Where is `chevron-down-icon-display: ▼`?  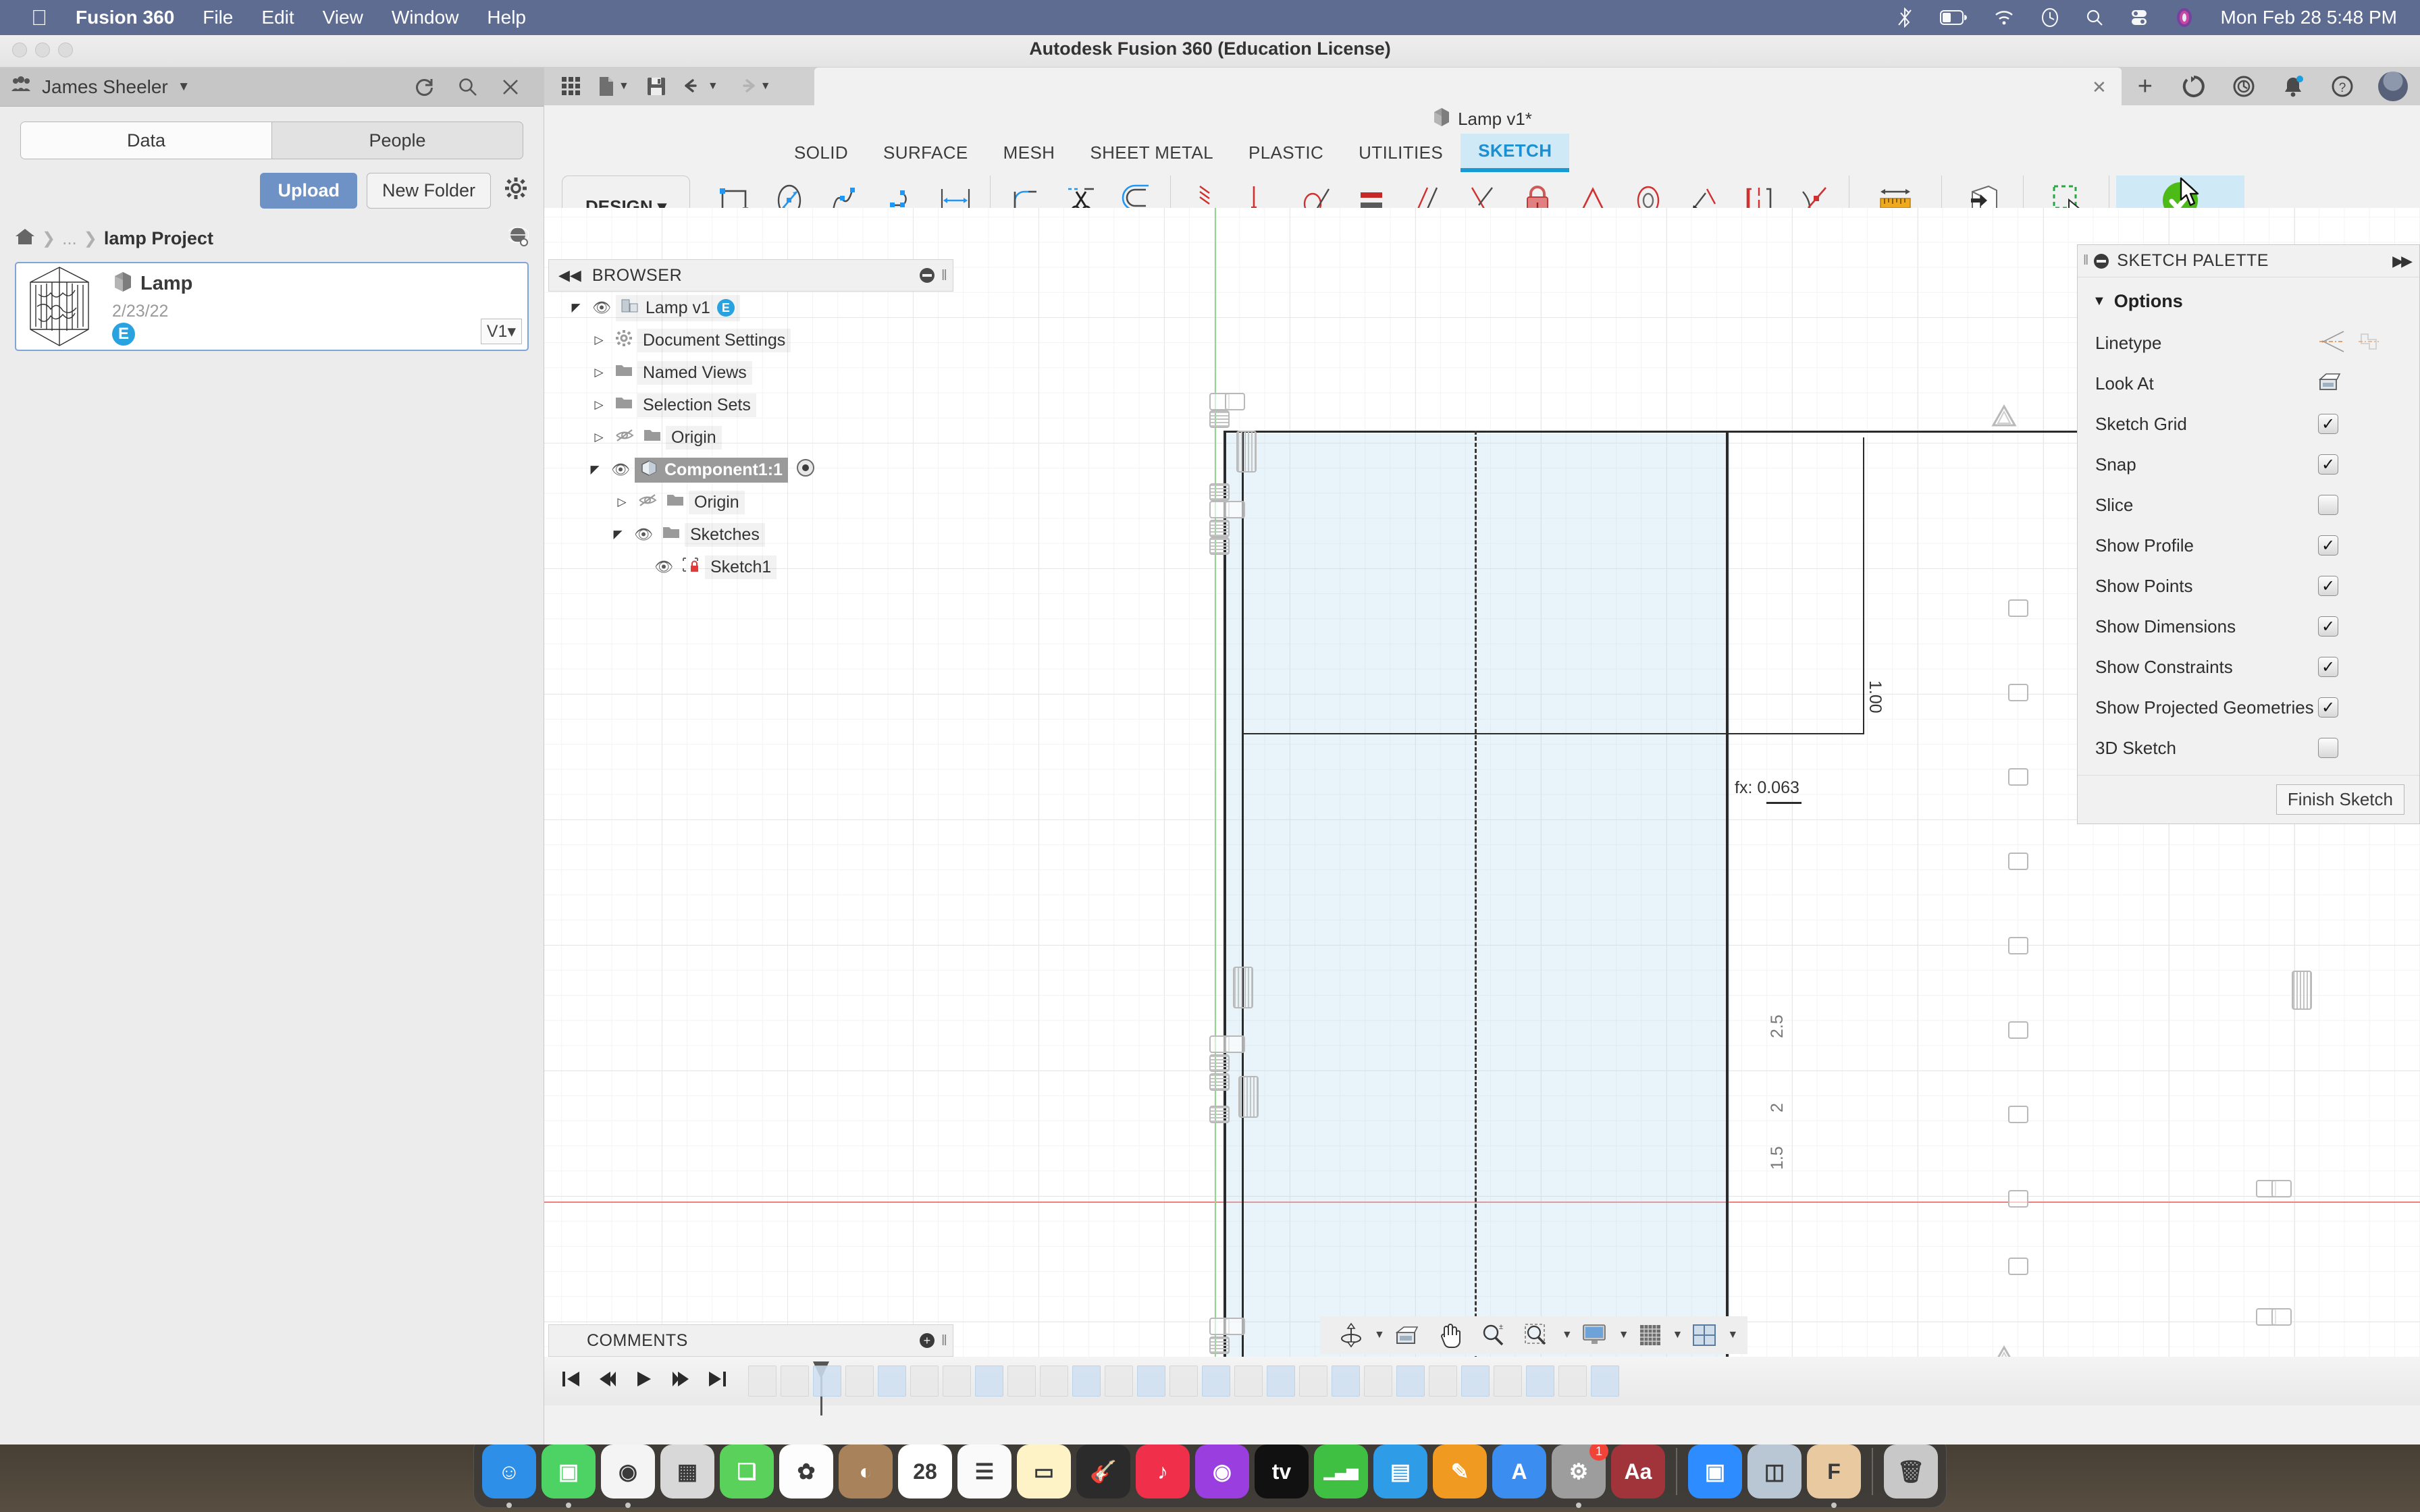 chevron-down-icon-display: ▼ is located at coordinates (1624, 1335).